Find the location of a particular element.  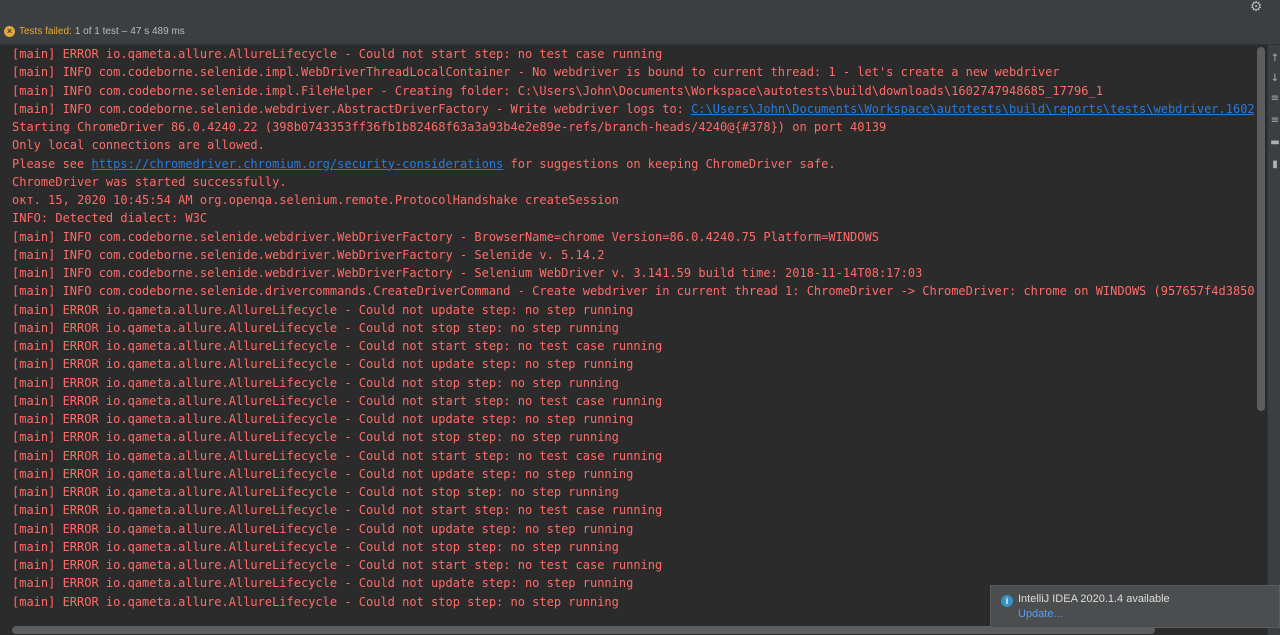

vertical-scrollbar is located at coordinates (1261, 335).